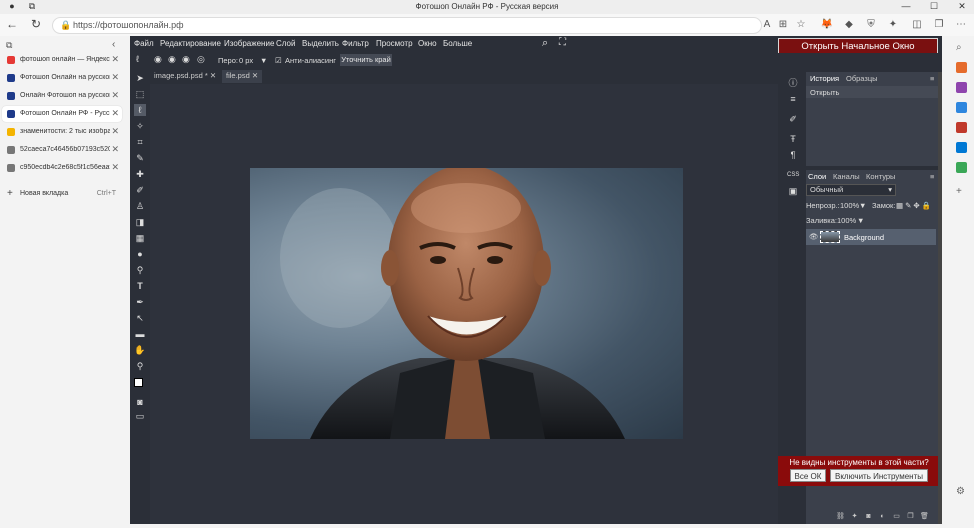 This screenshot has width=974, height=528. Describe the element at coordinates (366, 60) in the screenshot. I see `refine-edge-button: Уточнить край` at that location.